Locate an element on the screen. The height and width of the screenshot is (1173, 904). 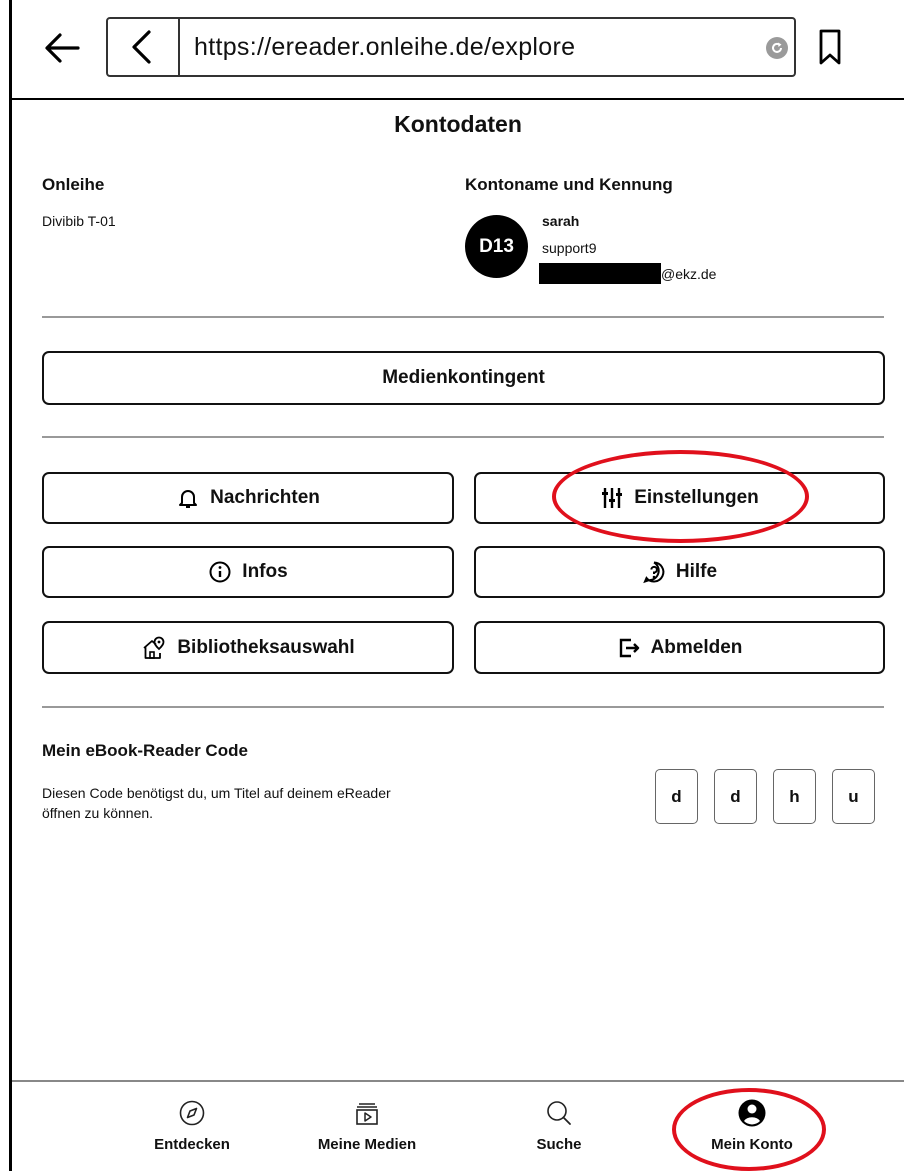
avatar: D13 is located at coordinates (496, 246).